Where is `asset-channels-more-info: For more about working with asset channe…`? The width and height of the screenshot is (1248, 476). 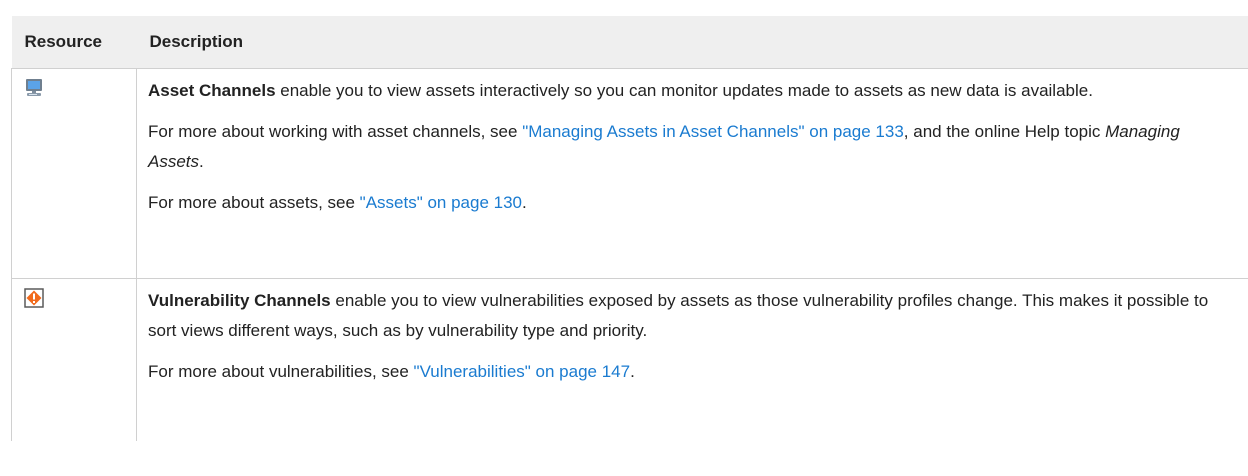
asset-channels-more-info: For more about working with asset channe… is located at coordinates (692, 147).